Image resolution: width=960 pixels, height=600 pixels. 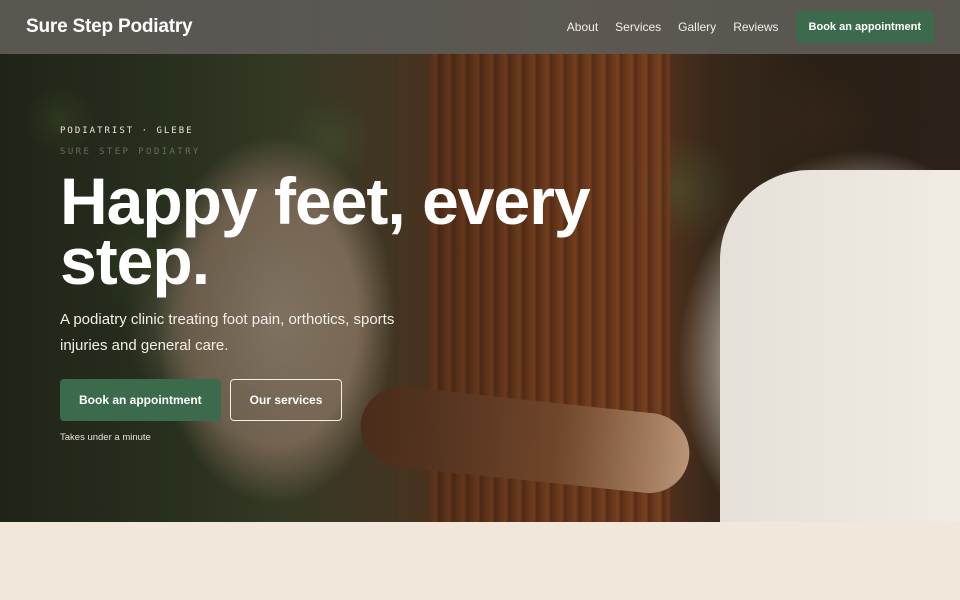 I want to click on nav-link-reviews: Reviews, so click(x=755, y=27).